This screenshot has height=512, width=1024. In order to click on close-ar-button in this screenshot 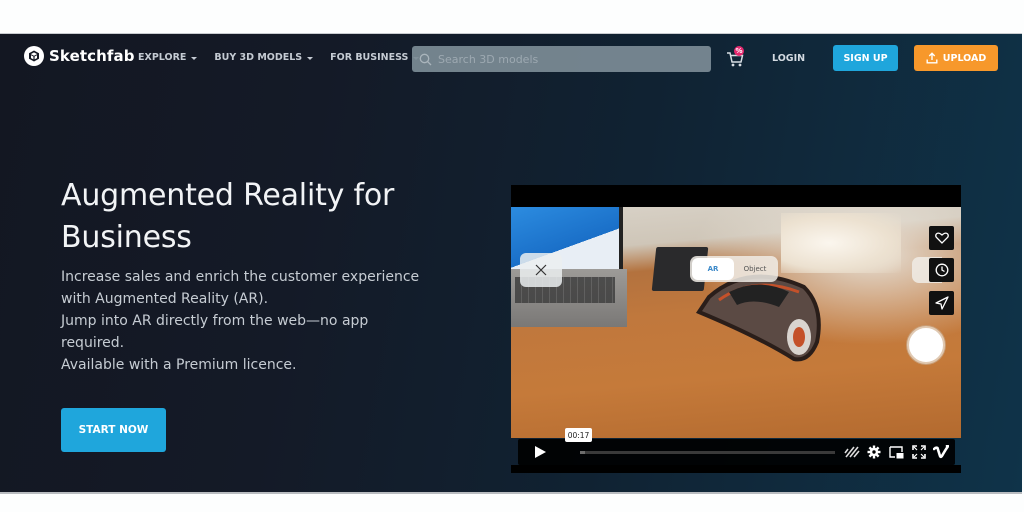, I will do `click(541, 270)`.